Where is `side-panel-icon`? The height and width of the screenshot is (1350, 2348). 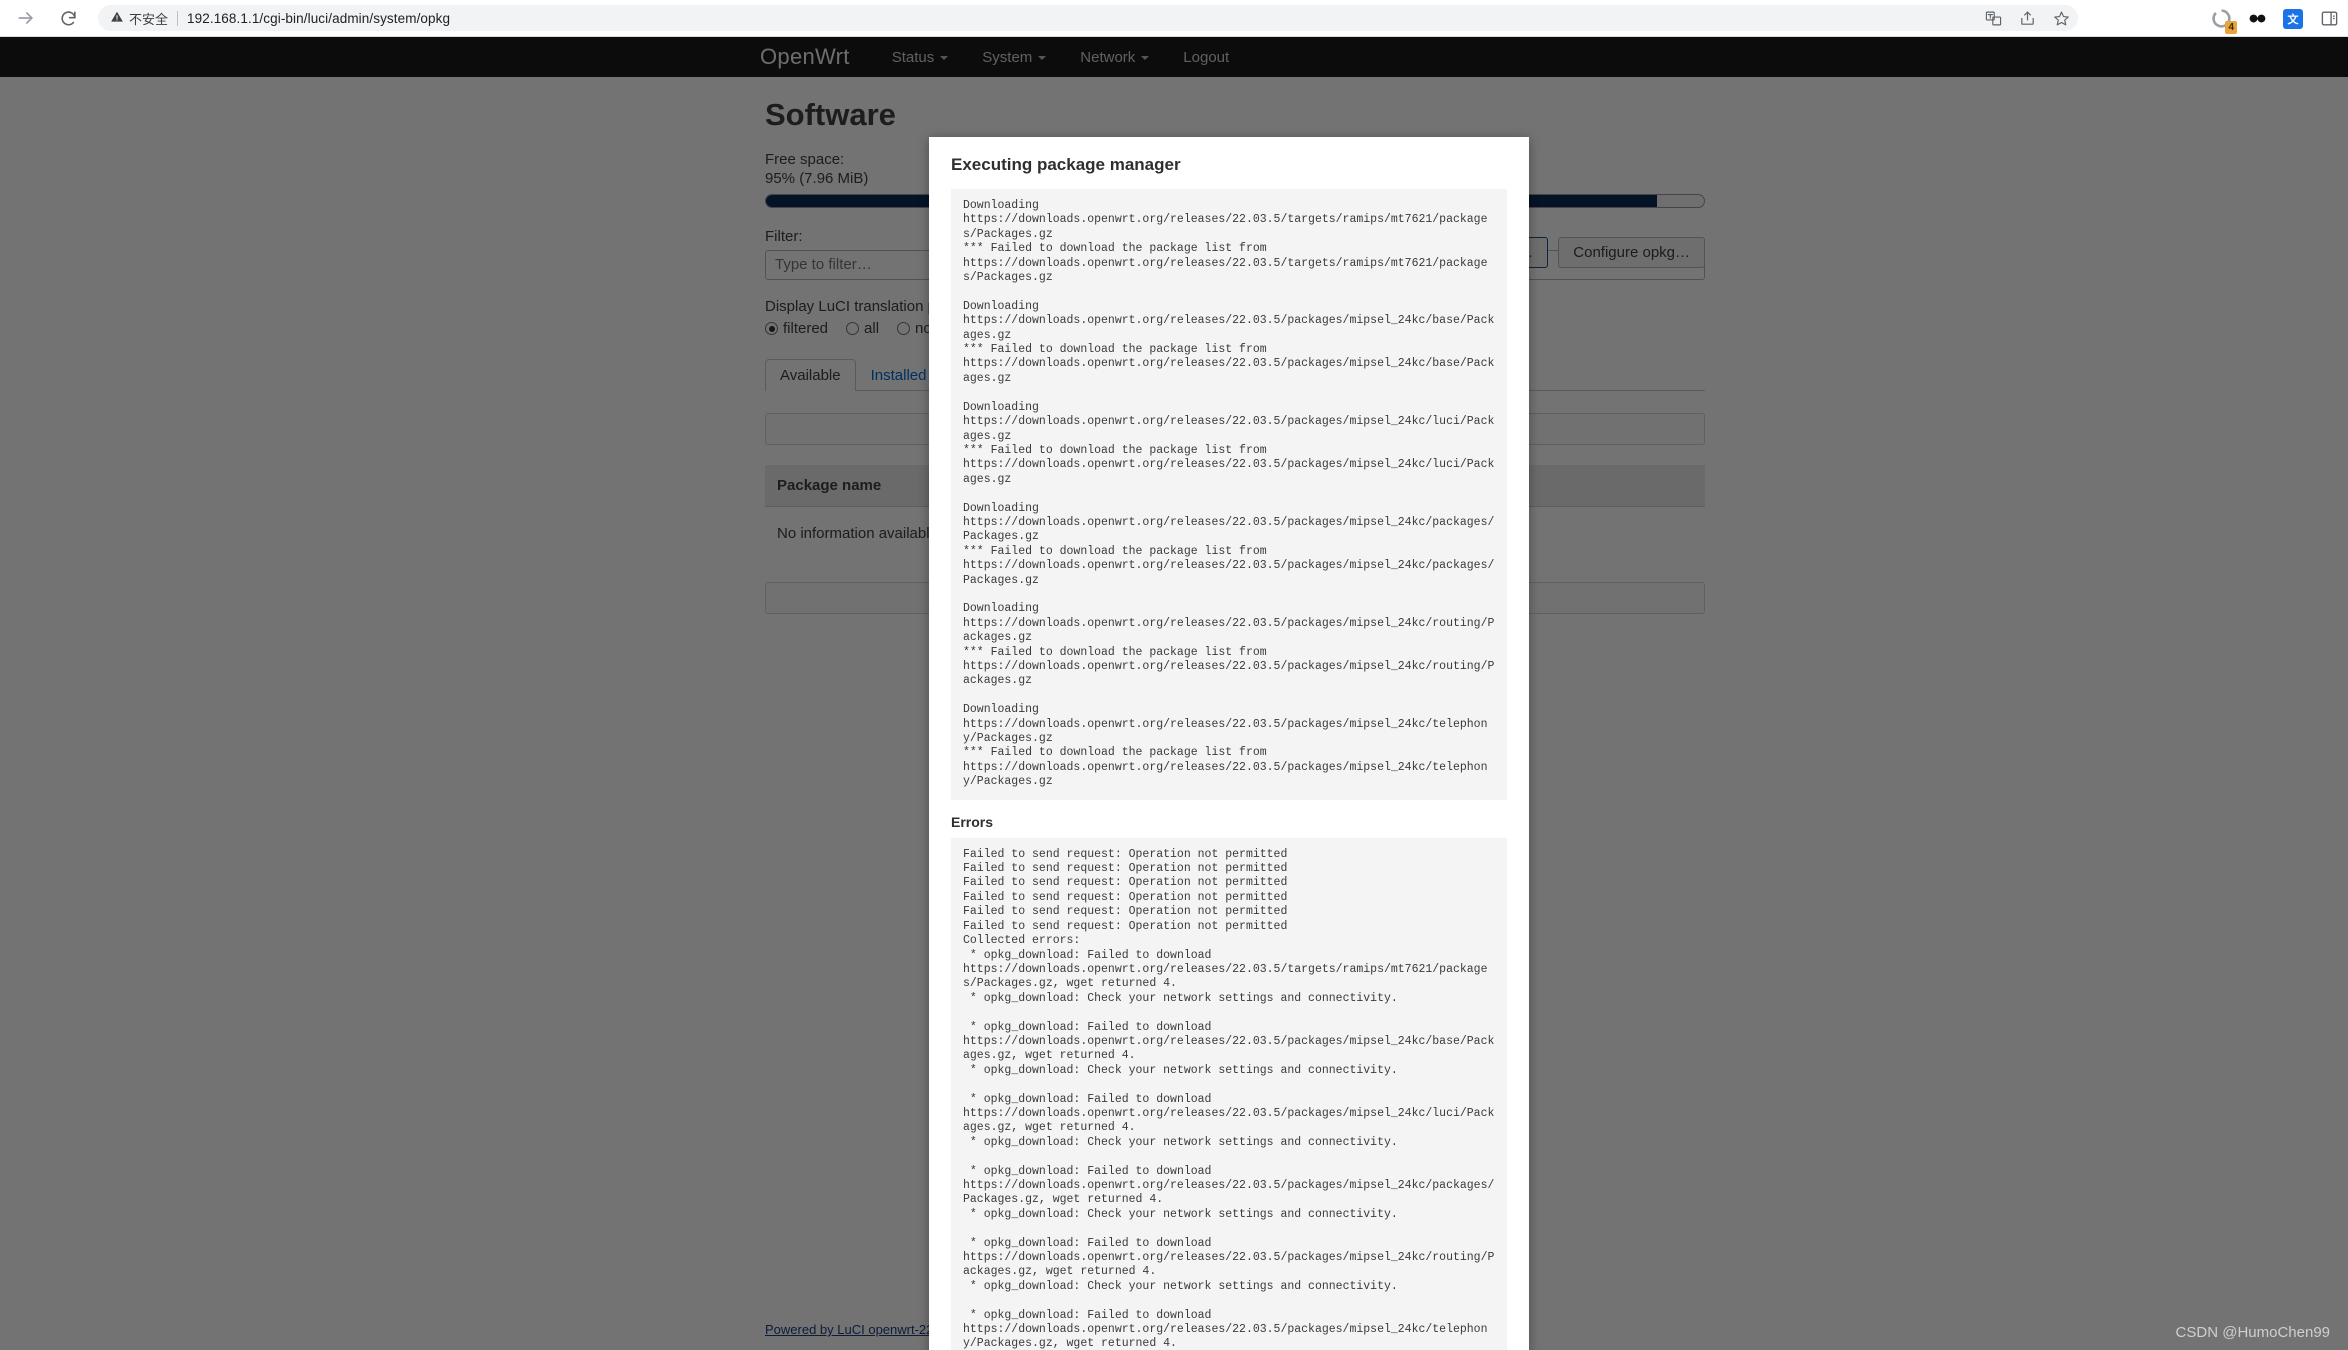 side-panel-icon is located at coordinates (2329, 19).